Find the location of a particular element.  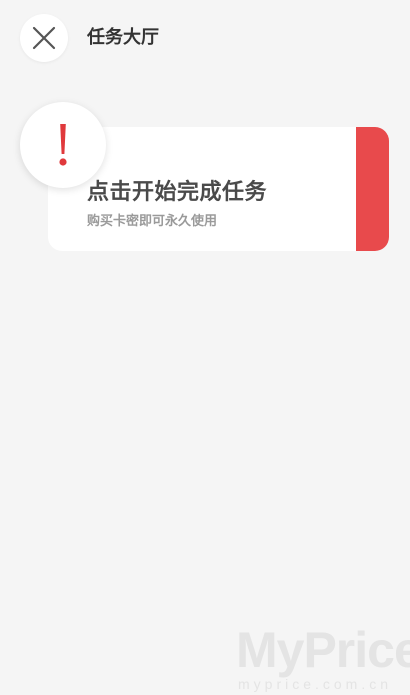

watermark-brand: MyPrice is located at coordinates (323, 650).